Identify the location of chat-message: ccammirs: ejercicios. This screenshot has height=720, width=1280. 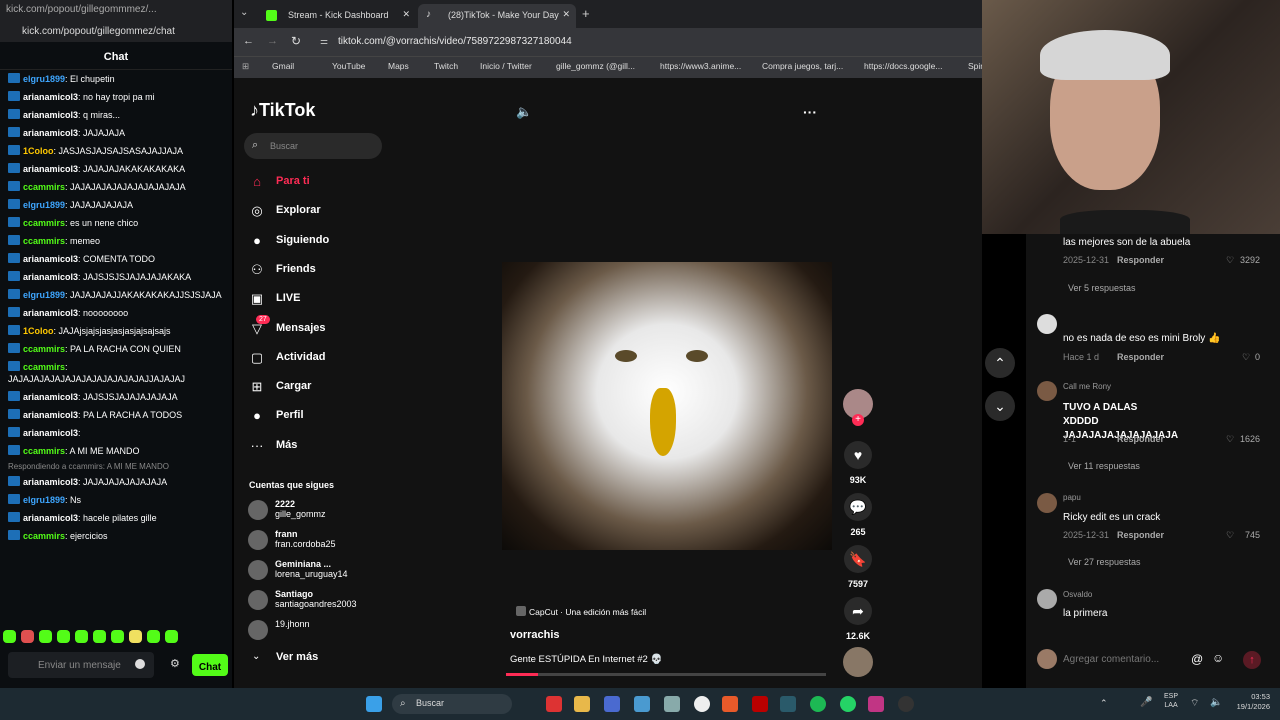
(116, 536).